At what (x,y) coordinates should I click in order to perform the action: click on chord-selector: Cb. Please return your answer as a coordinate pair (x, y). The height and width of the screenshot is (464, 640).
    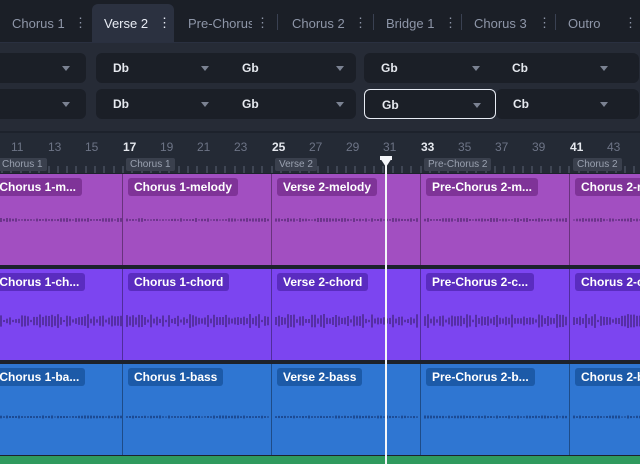
    Looking at the image, I should click on (567, 104).